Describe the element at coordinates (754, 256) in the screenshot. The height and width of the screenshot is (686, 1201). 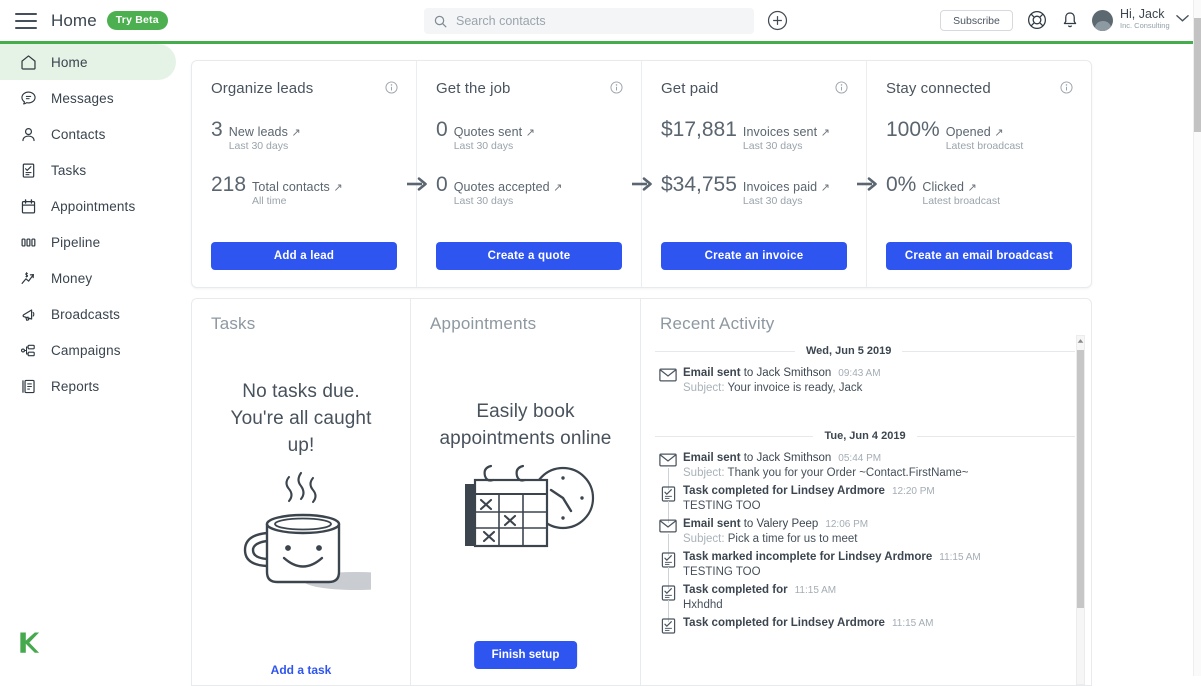
I see `create-invoice-button: Create an invoice` at that location.